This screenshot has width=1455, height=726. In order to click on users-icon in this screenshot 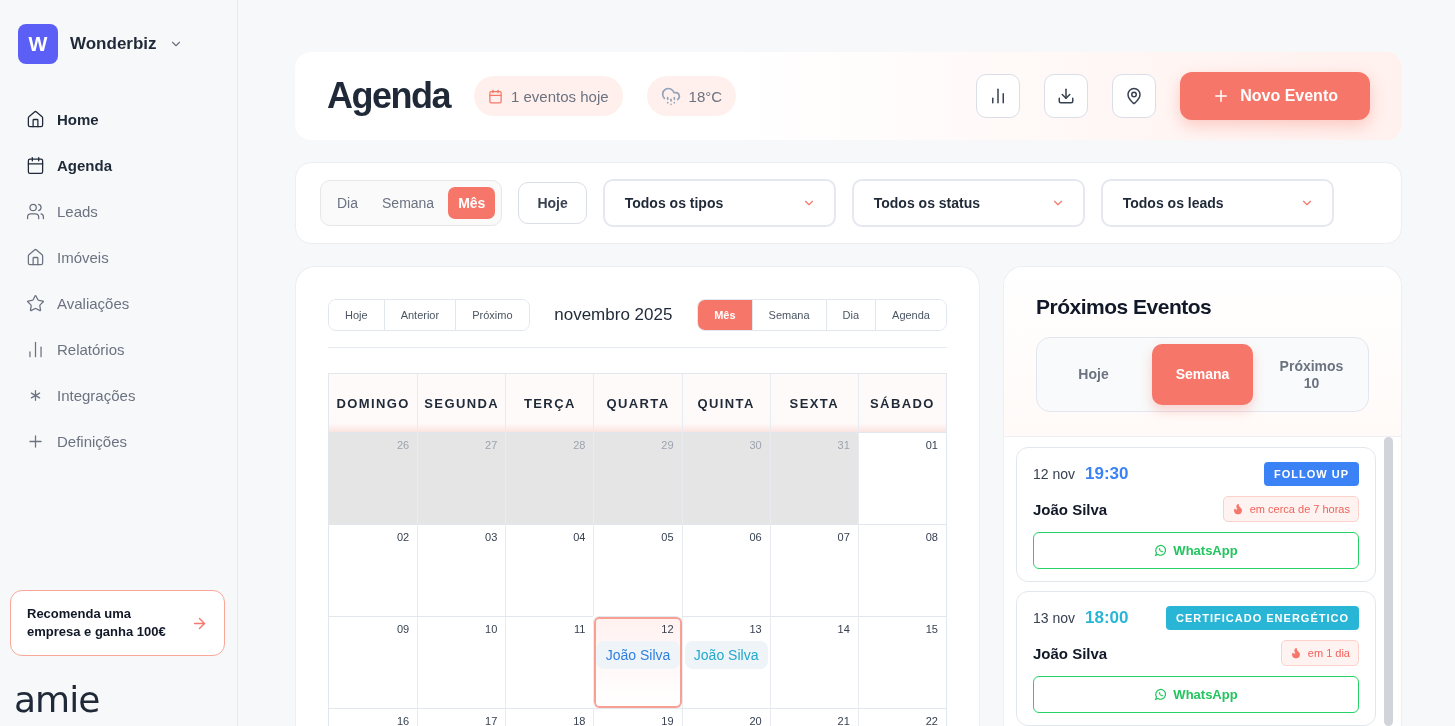, I will do `click(35, 211)`.